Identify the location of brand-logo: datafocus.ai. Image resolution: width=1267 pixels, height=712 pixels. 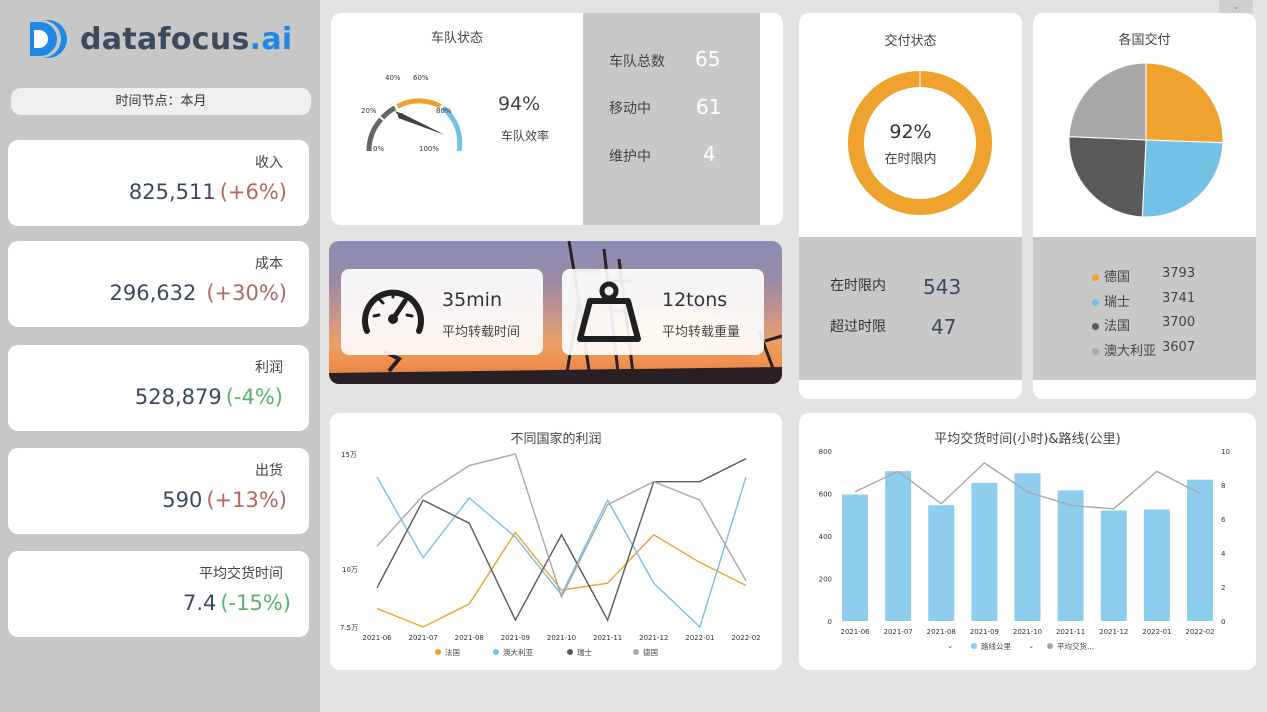
(160, 39).